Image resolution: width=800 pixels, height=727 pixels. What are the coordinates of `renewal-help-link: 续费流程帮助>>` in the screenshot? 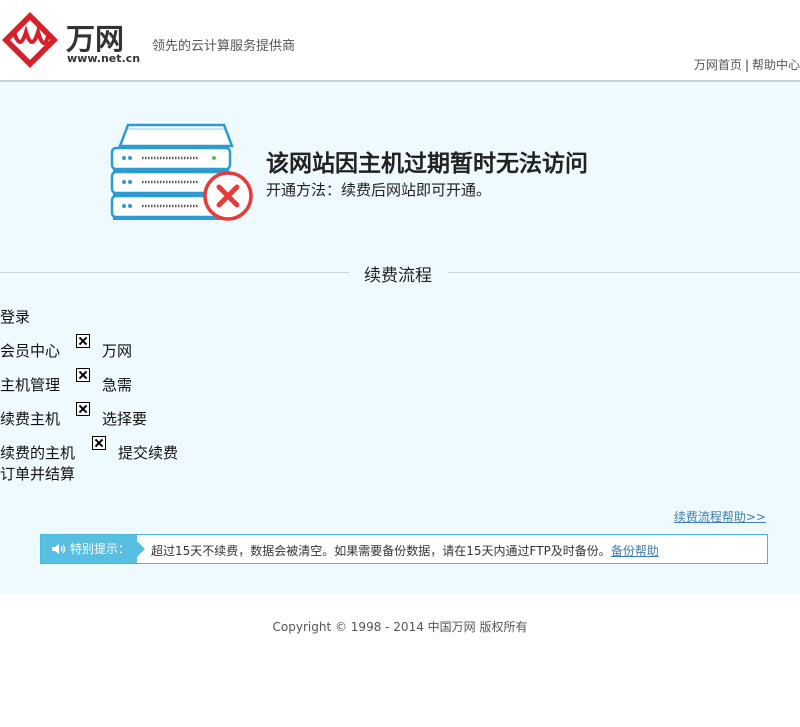 It's located at (720, 516).